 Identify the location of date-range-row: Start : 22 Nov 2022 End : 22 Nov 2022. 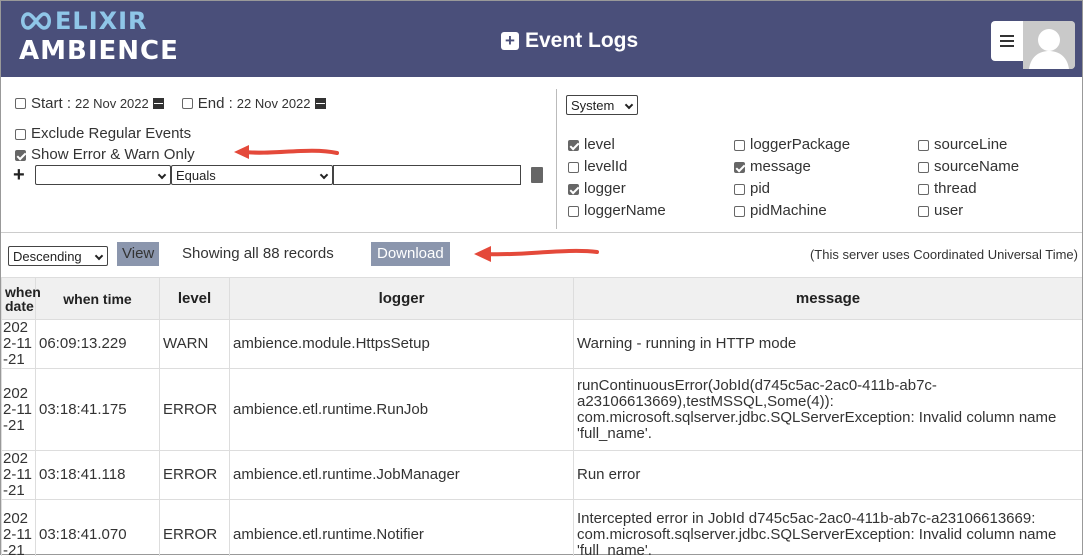
(170, 103).